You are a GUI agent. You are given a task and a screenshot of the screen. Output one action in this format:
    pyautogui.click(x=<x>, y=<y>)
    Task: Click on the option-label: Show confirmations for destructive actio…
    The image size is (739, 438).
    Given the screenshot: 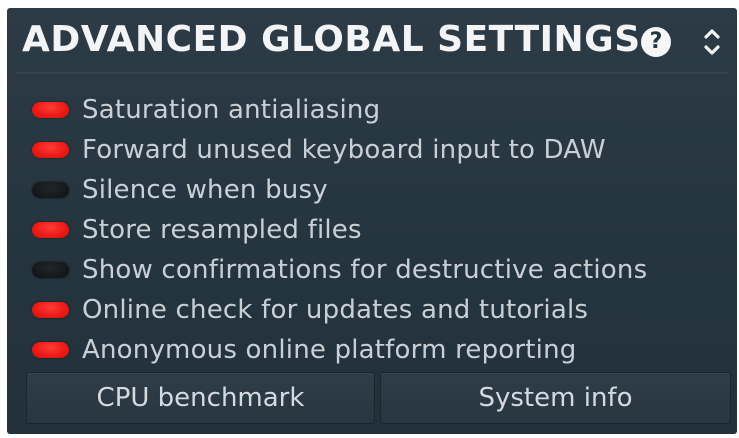 What is the action you would take?
    pyautogui.click(x=365, y=270)
    